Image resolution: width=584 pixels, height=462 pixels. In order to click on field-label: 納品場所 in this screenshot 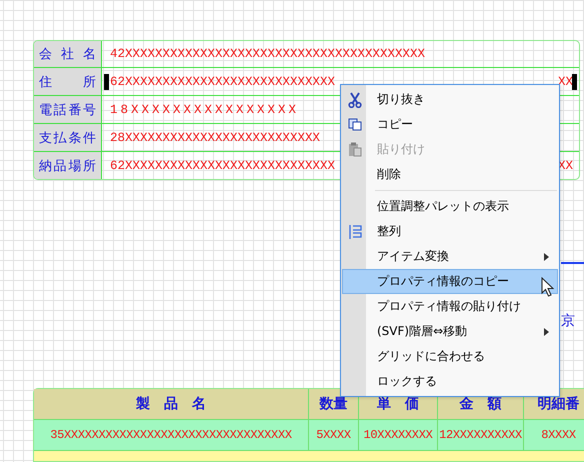, I will do `click(68, 165)`.